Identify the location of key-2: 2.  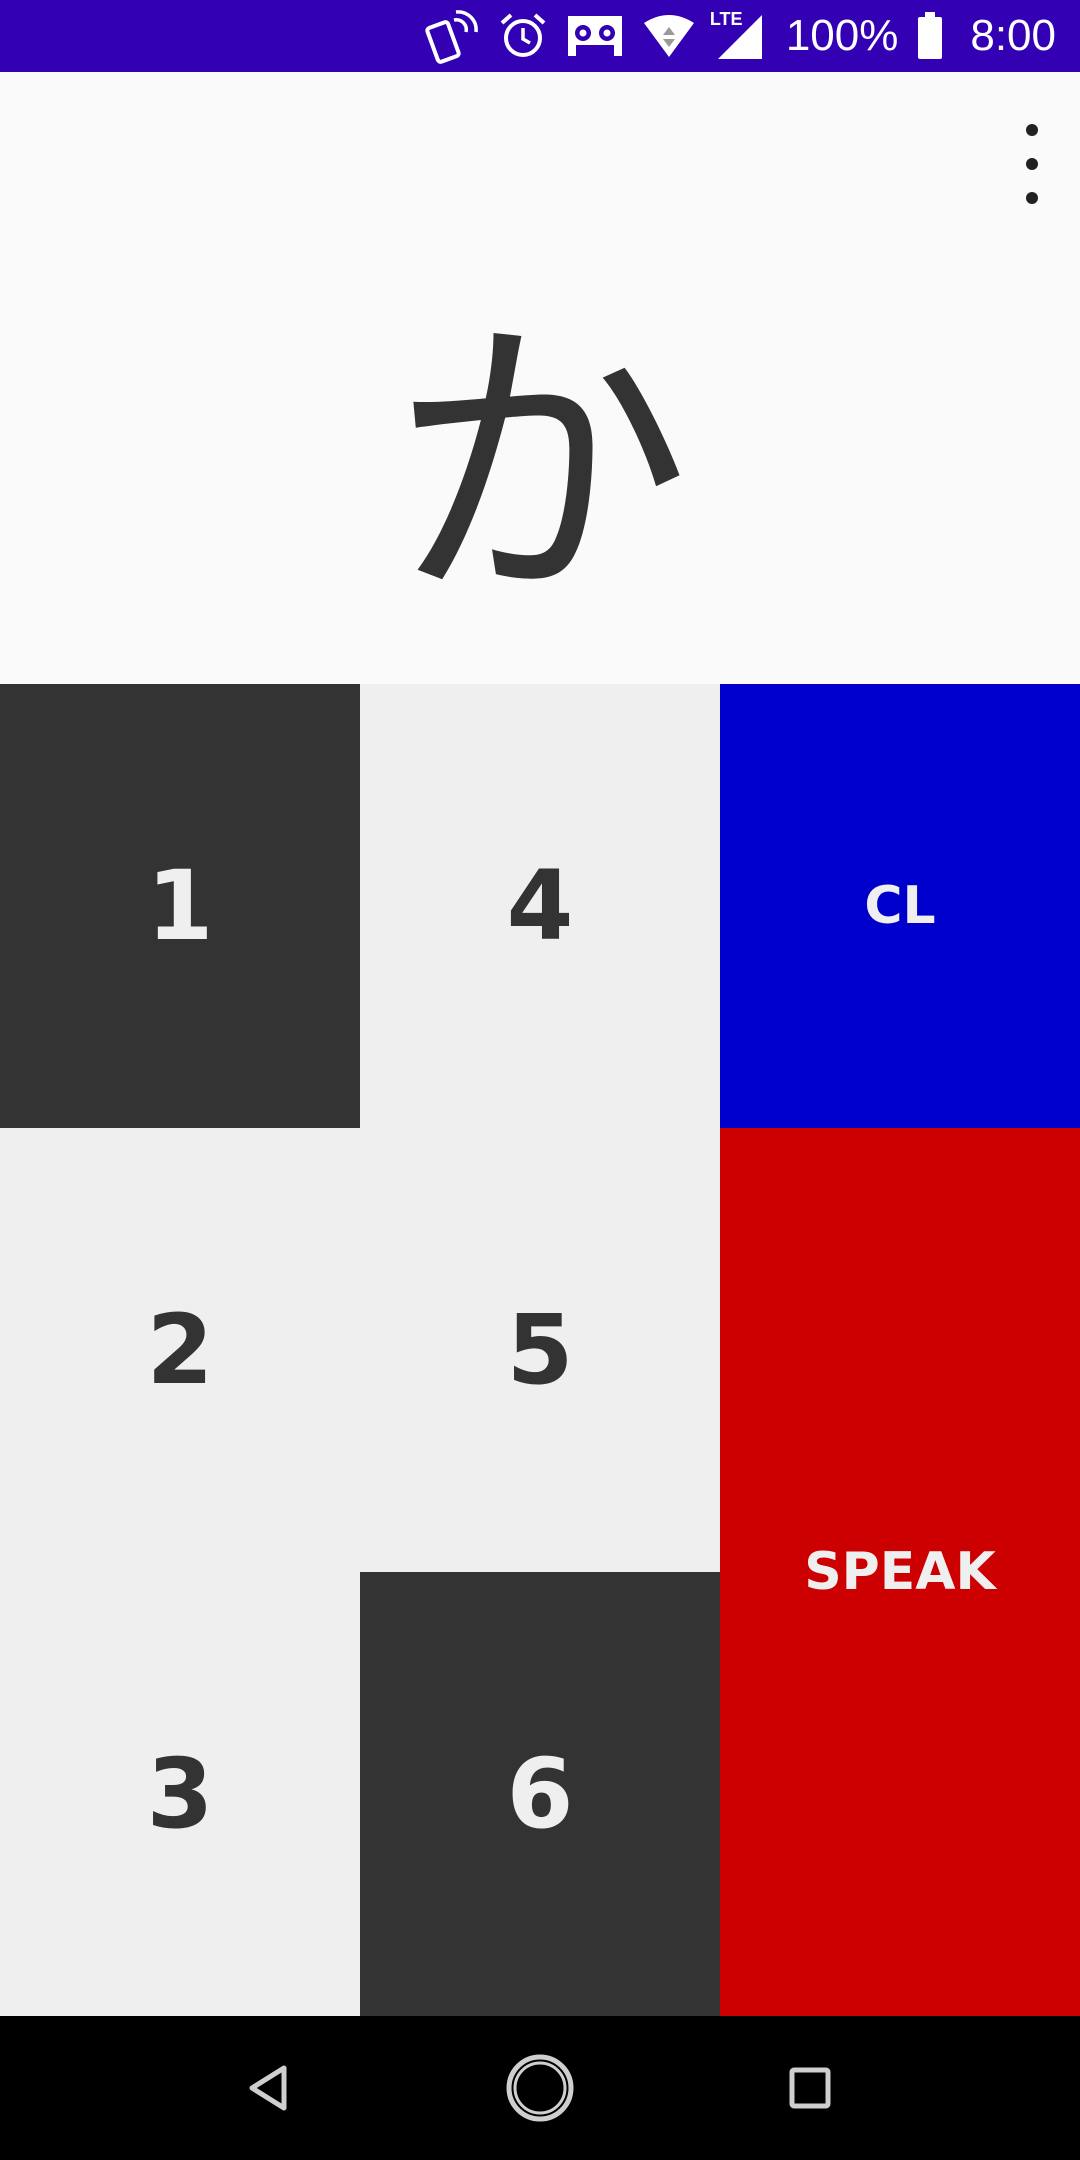
(180, 1350).